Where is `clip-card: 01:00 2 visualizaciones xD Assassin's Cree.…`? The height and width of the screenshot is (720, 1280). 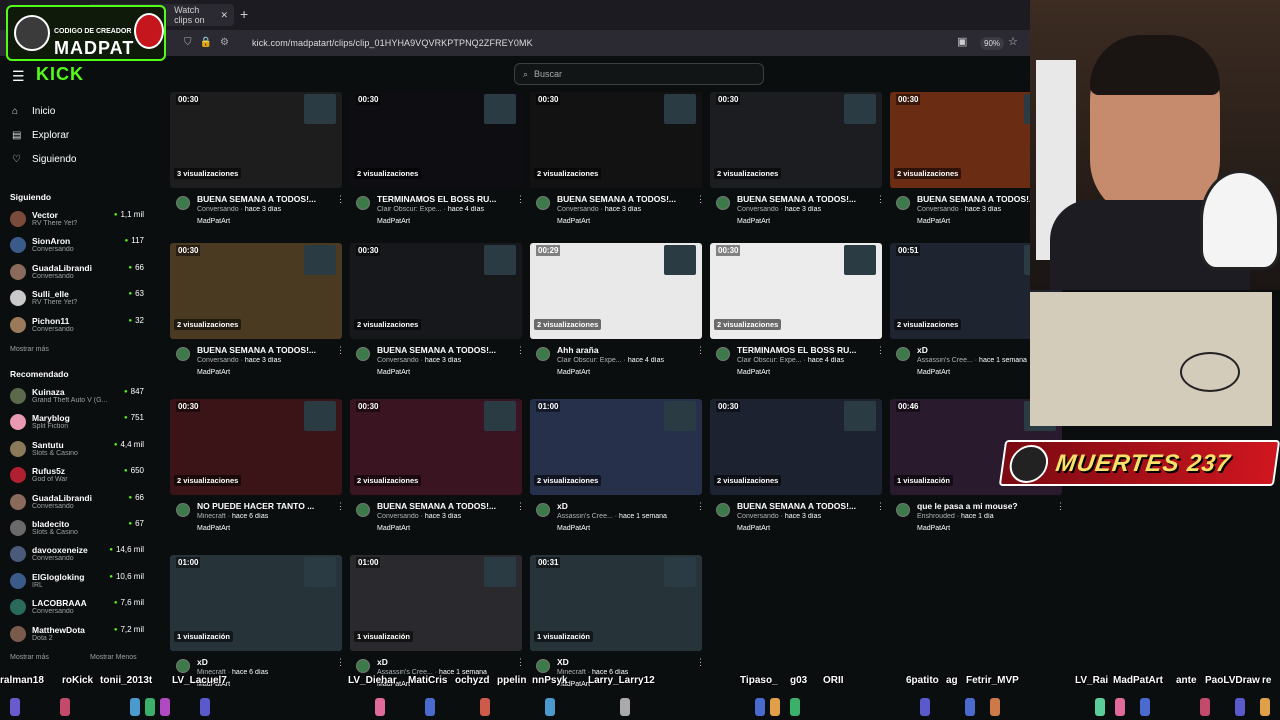 clip-card: 01:00 2 visualizaciones xD Assassin's Cree.… is located at coordinates (617, 472).